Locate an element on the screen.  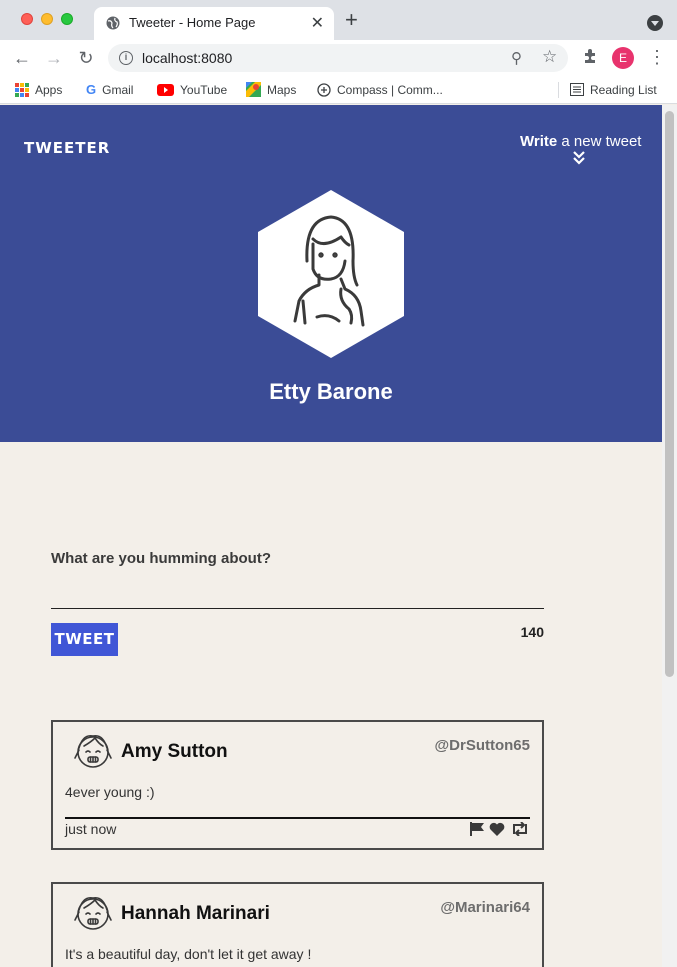
tab-search-icon is located at coordinates (655, 23).